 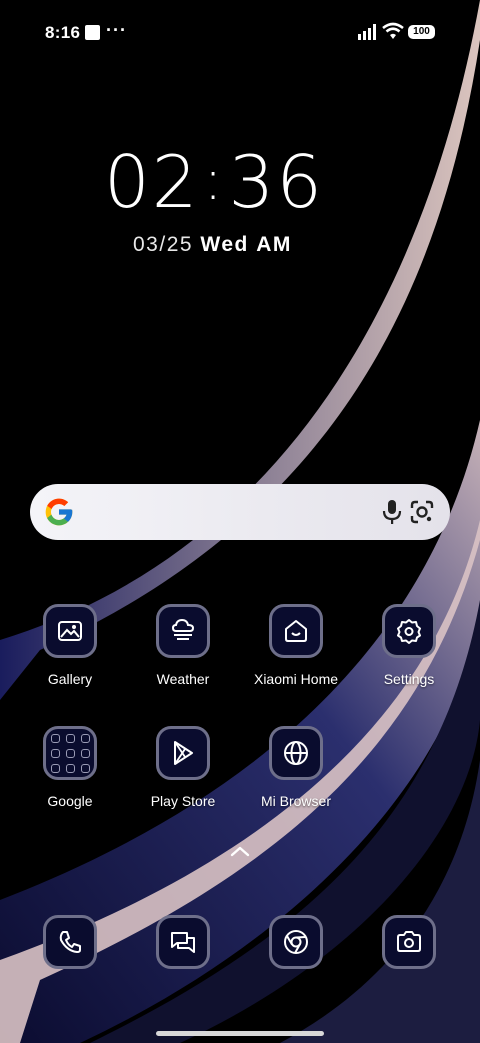 I want to click on app-label: Google, so click(x=70, y=801).